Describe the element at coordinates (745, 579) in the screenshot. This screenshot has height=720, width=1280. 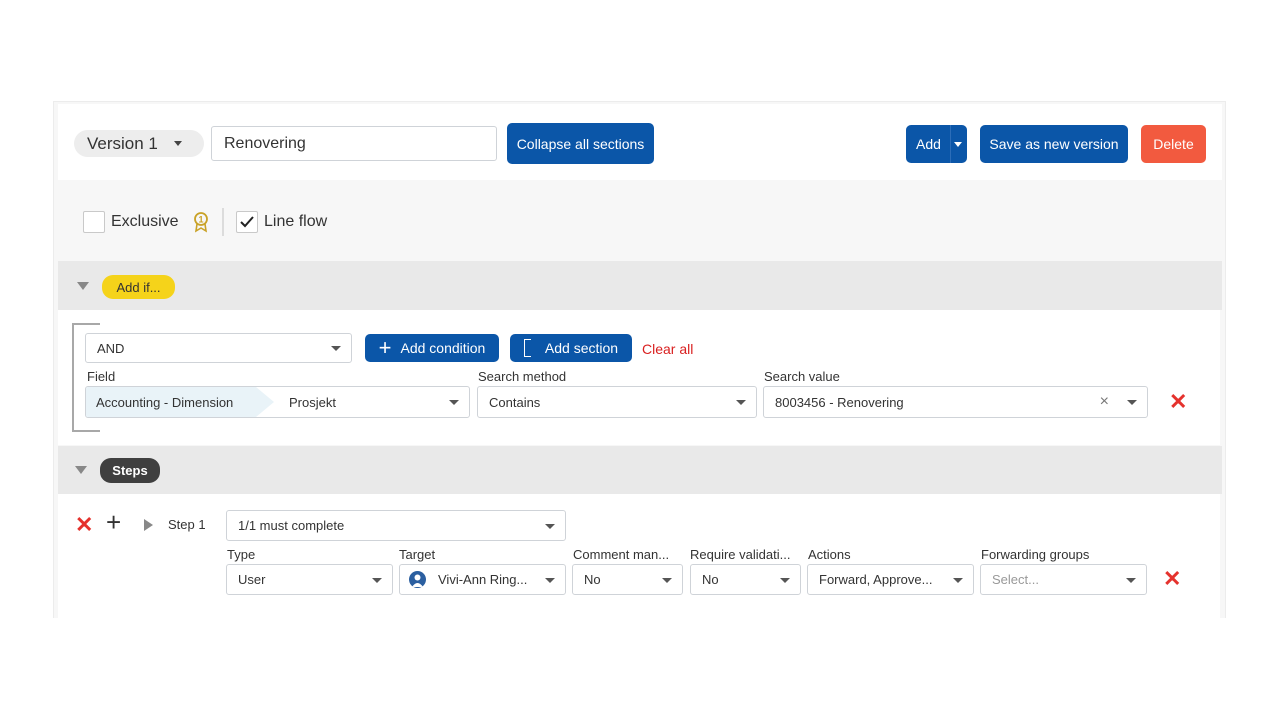
I see `require-validation-select: No` at that location.